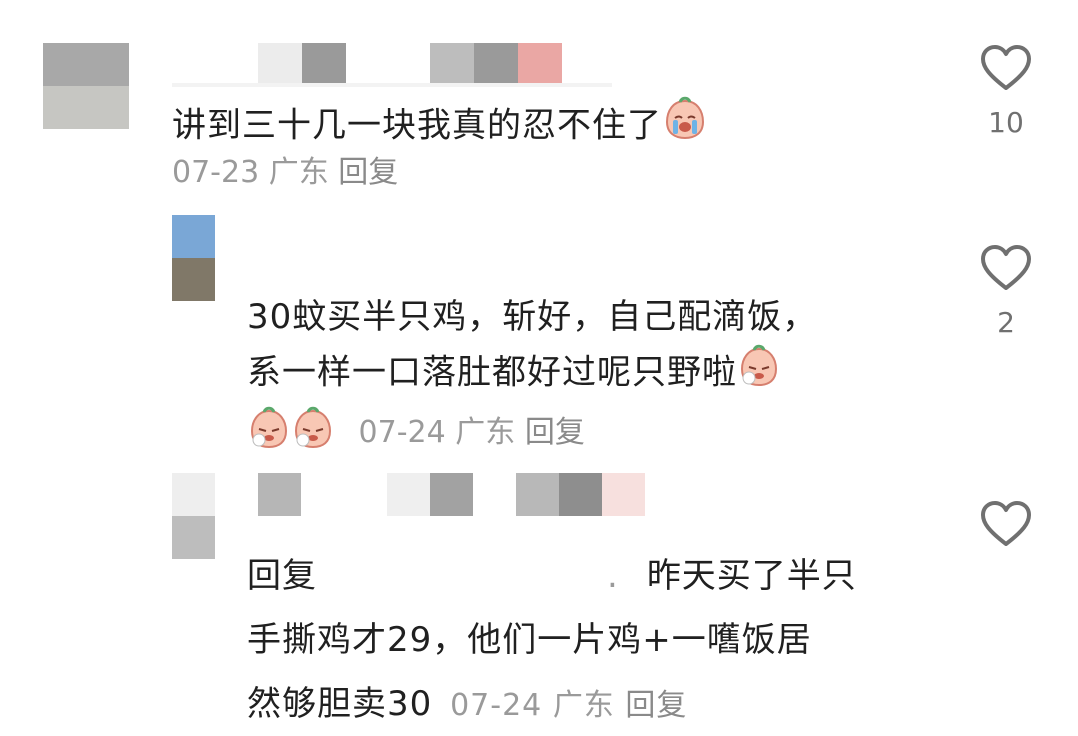  What do you see at coordinates (340, 704) in the screenshot?
I see `comment-body-line-3-text: 然够胆卖30` at bounding box center [340, 704].